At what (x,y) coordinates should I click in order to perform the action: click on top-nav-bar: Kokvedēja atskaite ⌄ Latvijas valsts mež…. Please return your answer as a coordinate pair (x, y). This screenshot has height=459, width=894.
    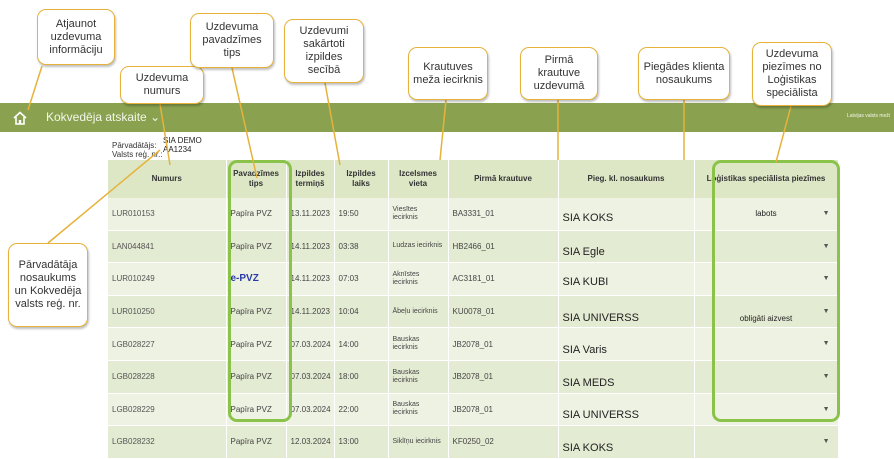
    Looking at the image, I should click on (447, 117).